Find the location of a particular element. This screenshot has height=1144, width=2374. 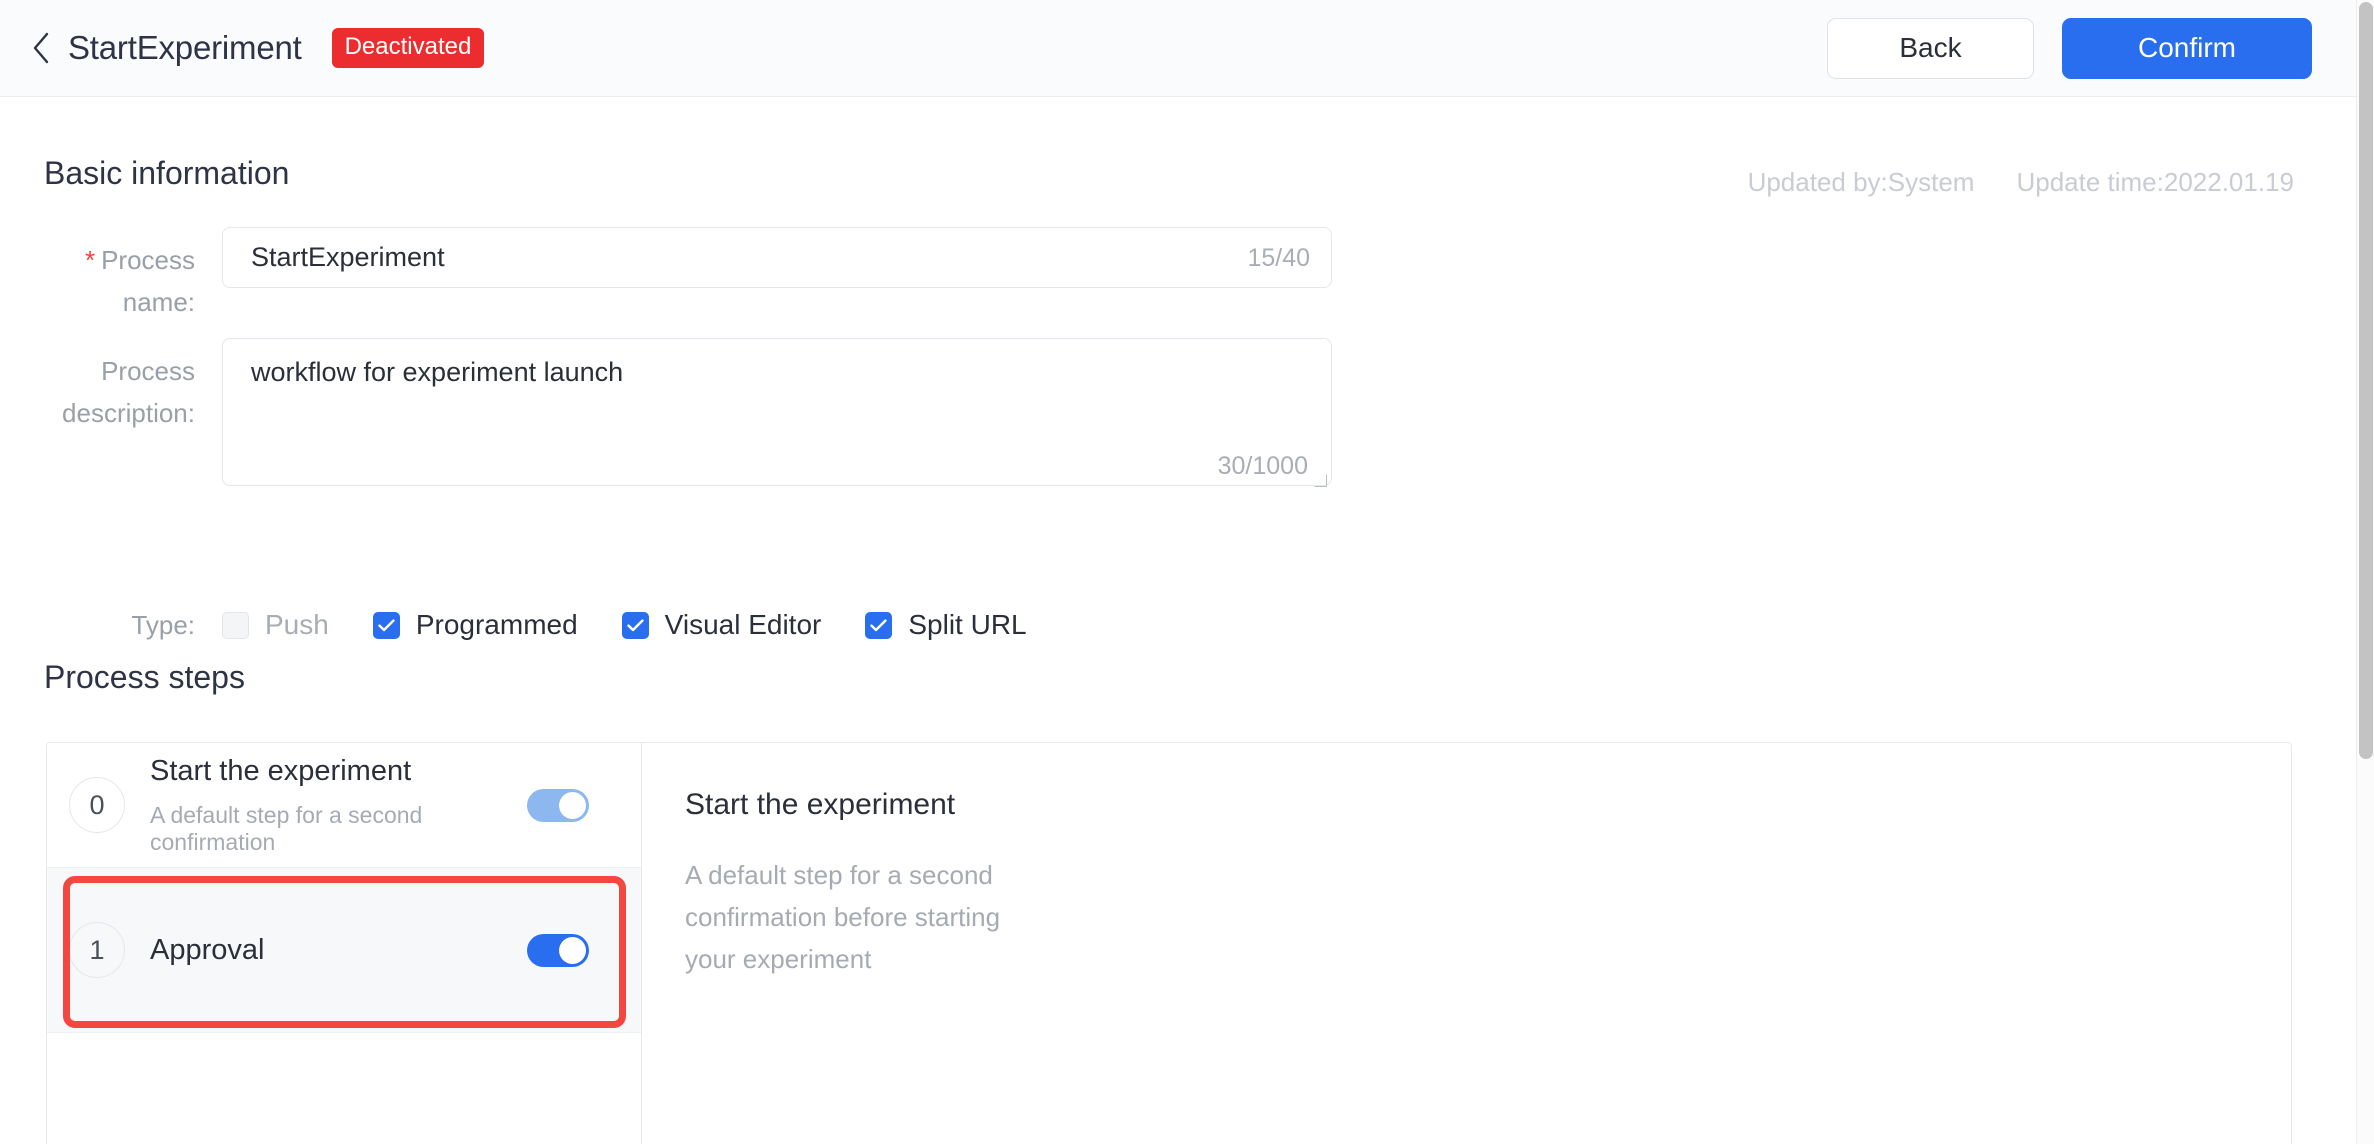

type-label: Type: is located at coordinates (163, 624).